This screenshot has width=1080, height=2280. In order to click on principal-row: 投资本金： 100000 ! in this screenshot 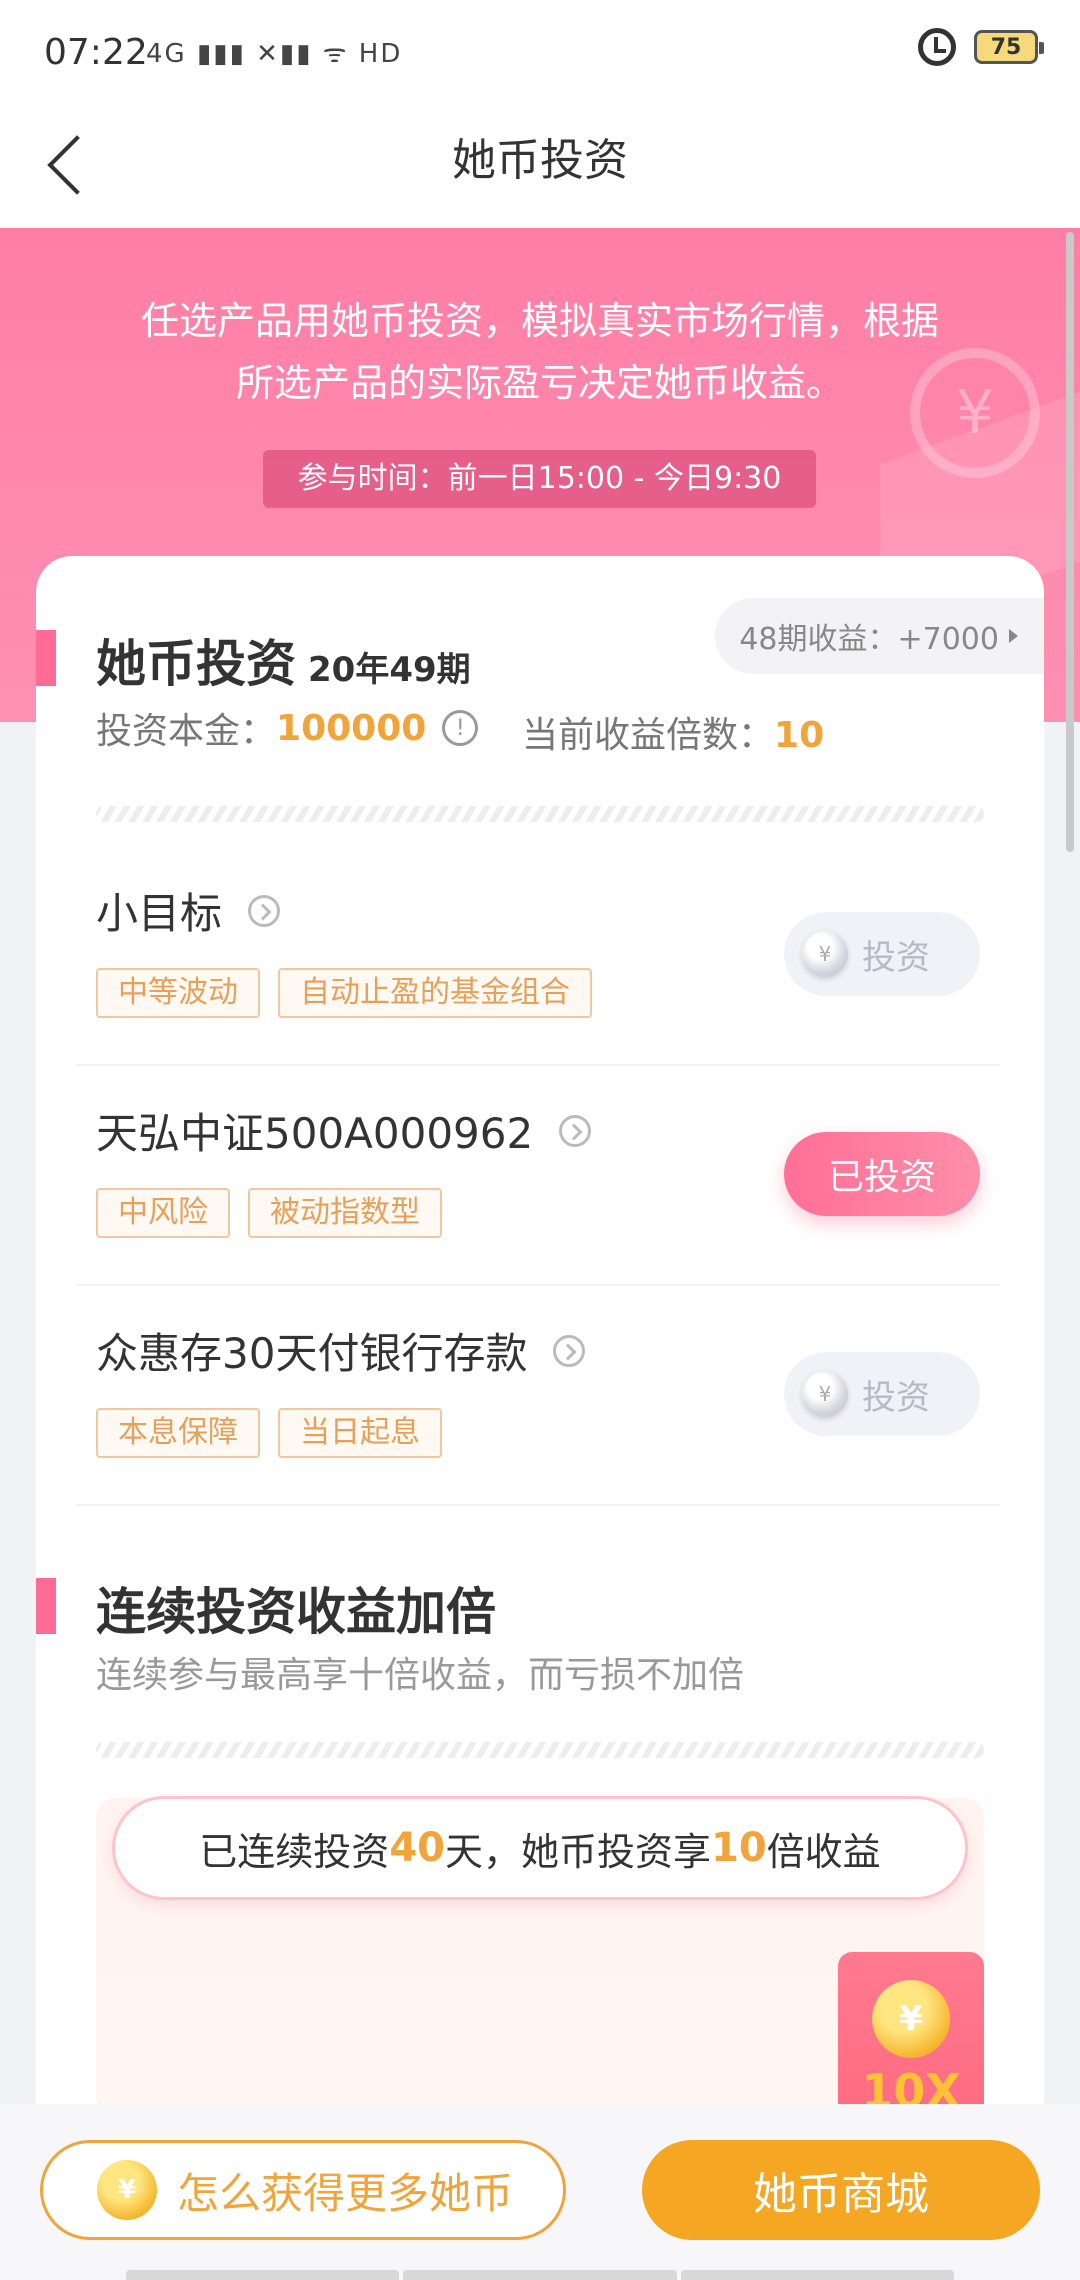, I will do `click(287, 728)`.